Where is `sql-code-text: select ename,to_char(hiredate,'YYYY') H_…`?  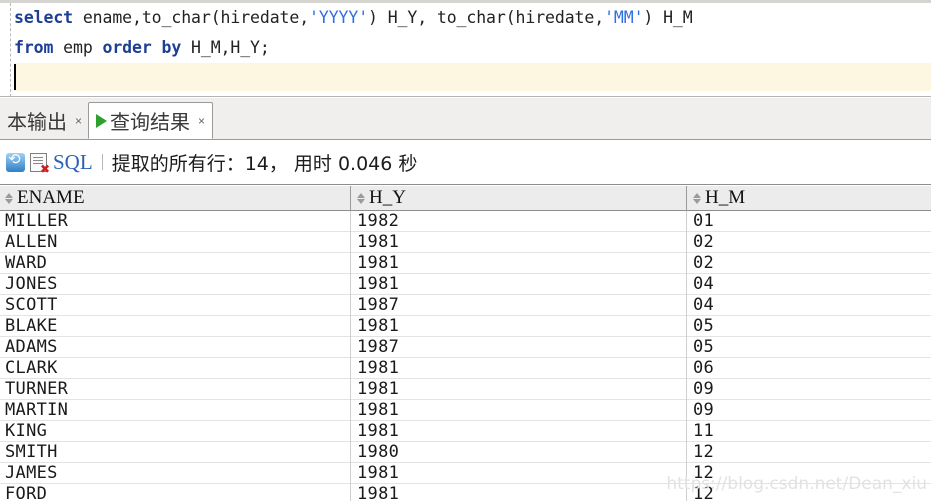
sql-code-text: select ename,to_char(hiredate,'YYYY') H_… is located at coordinates (472, 33).